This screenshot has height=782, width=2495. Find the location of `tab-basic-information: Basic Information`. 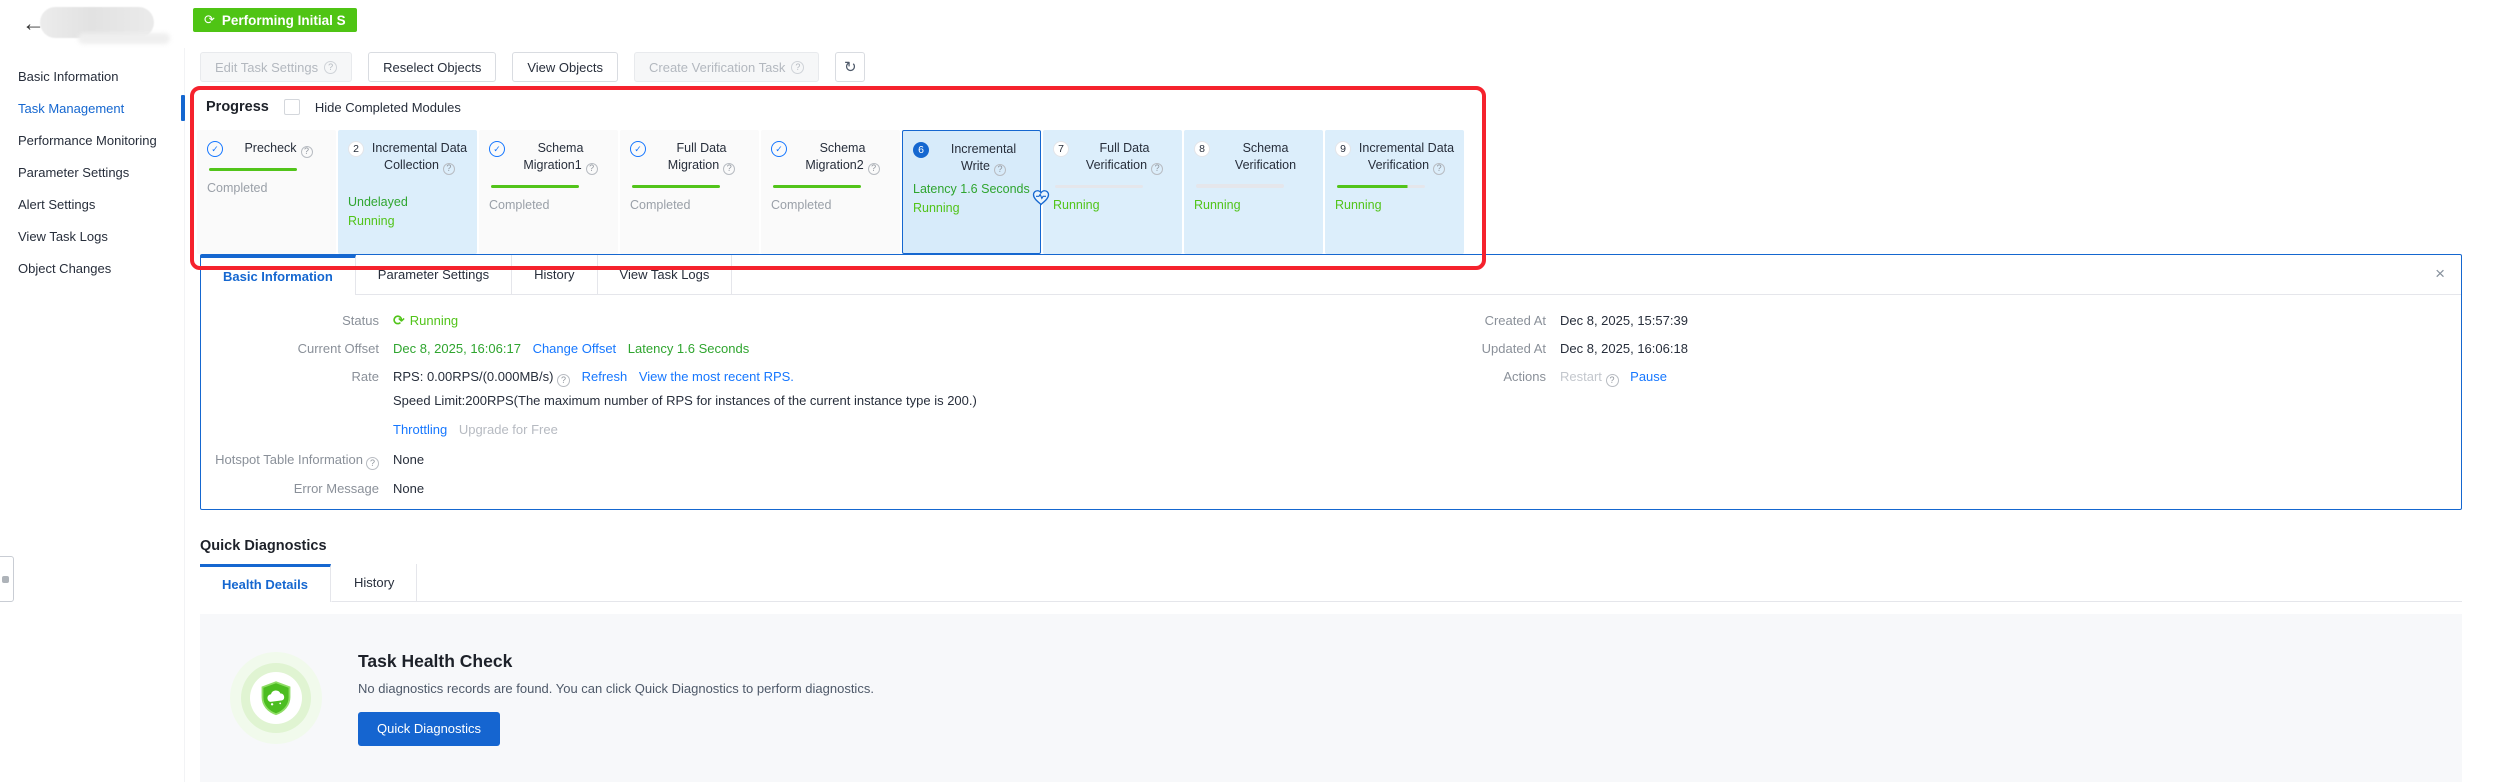

tab-basic-information: Basic Information is located at coordinates (278, 275).